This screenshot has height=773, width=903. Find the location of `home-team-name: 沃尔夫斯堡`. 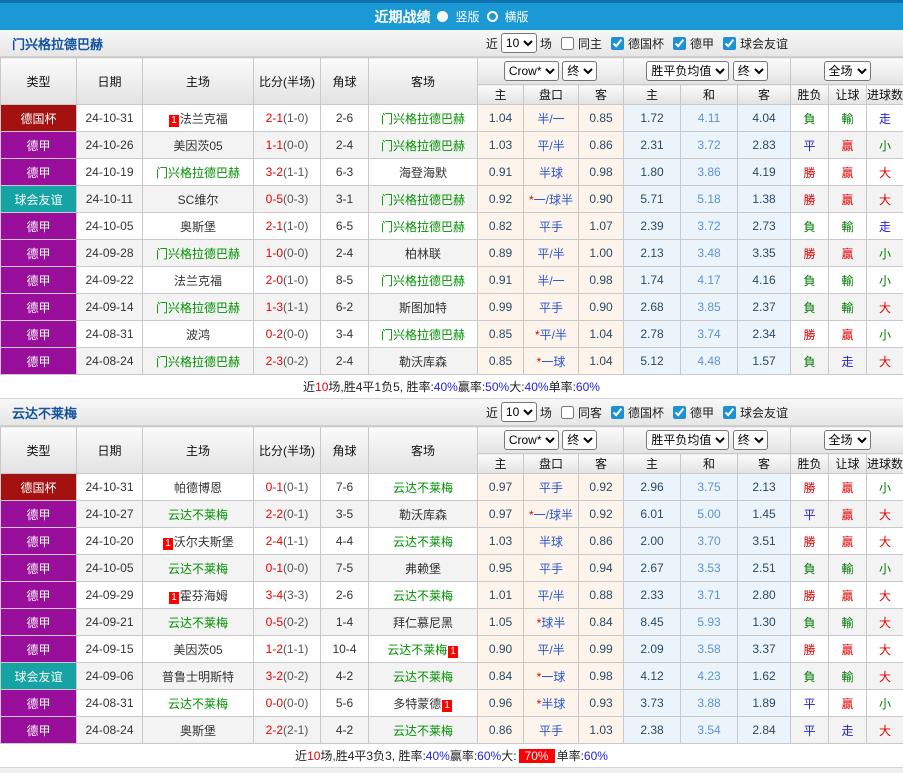

home-team-name: 沃尔夫斯堡 is located at coordinates (203, 541).